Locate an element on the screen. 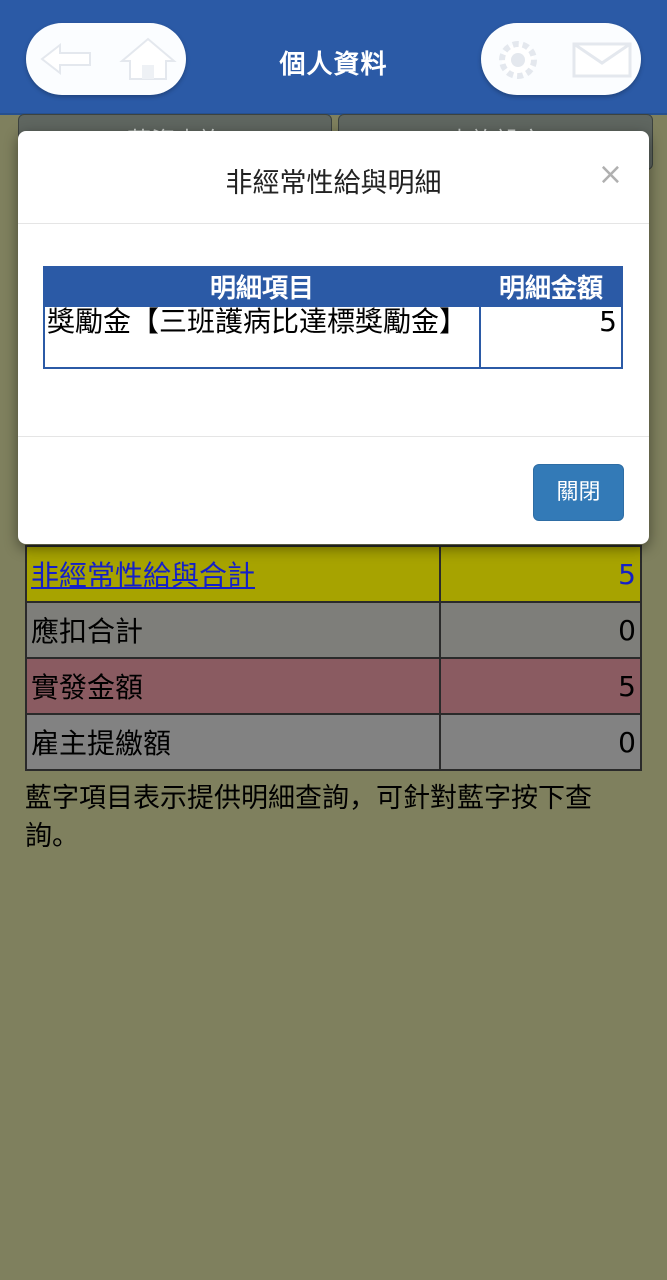 This screenshot has width=667, height=1280. table-row: 實發金額 5 is located at coordinates (333, 686).